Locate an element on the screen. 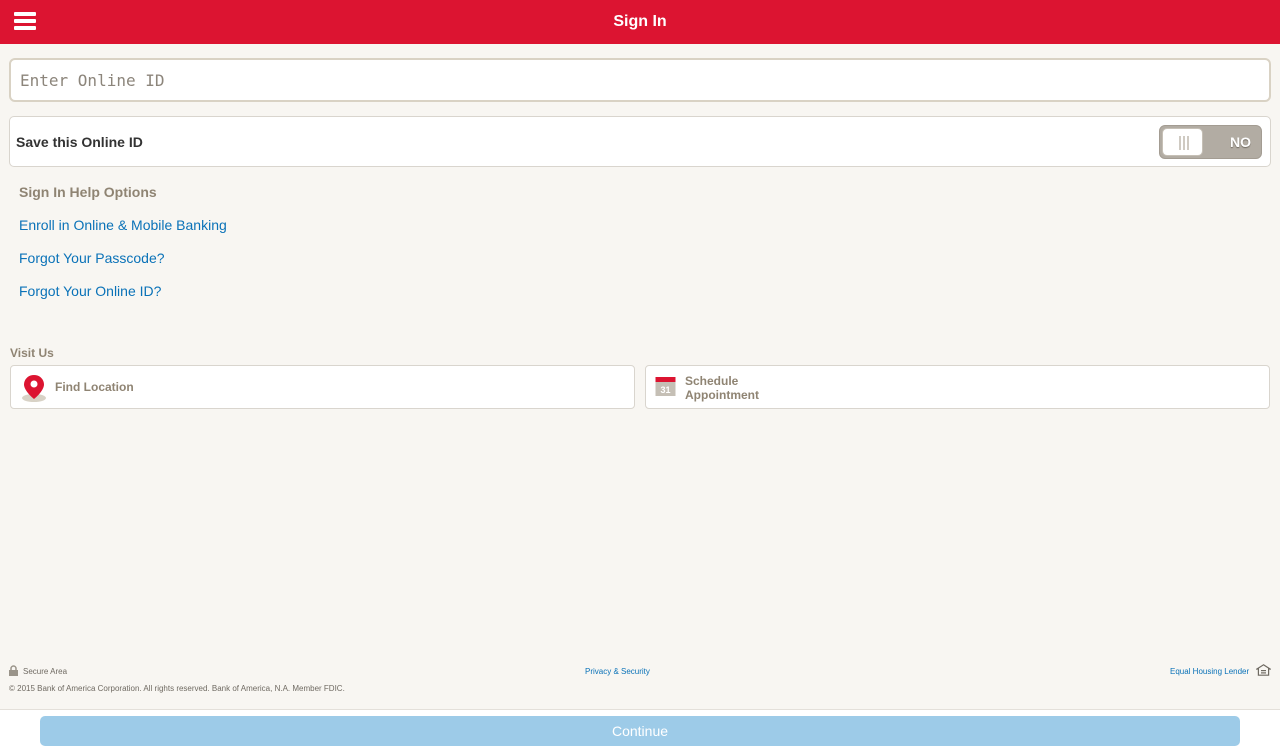  top-app-bar: Sign In is located at coordinates (640, 22).